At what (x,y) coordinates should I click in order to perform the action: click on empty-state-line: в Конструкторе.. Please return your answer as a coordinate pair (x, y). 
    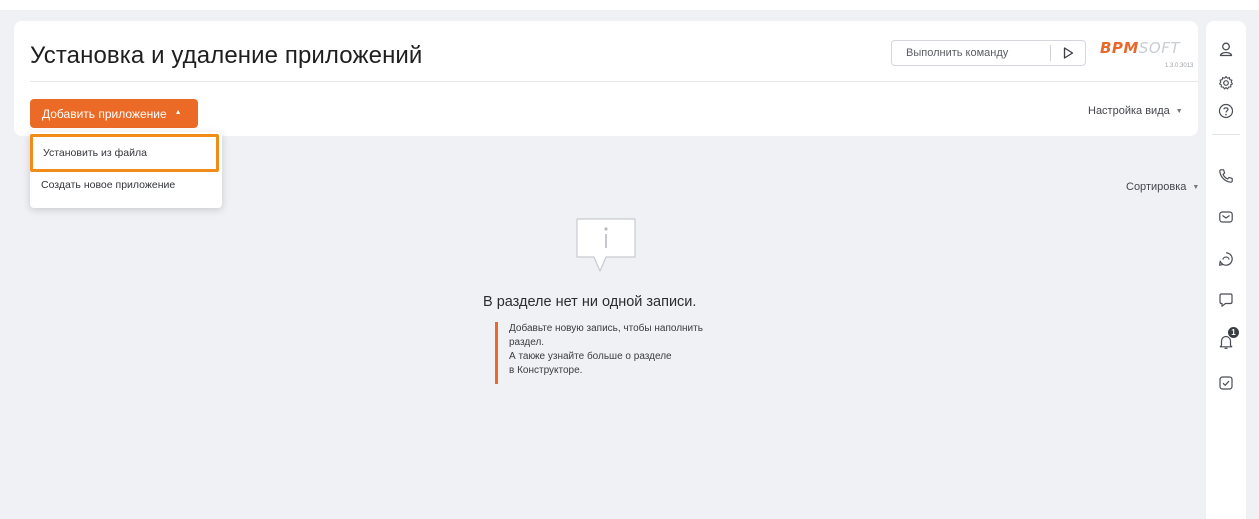
    Looking at the image, I should click on (546, 370).